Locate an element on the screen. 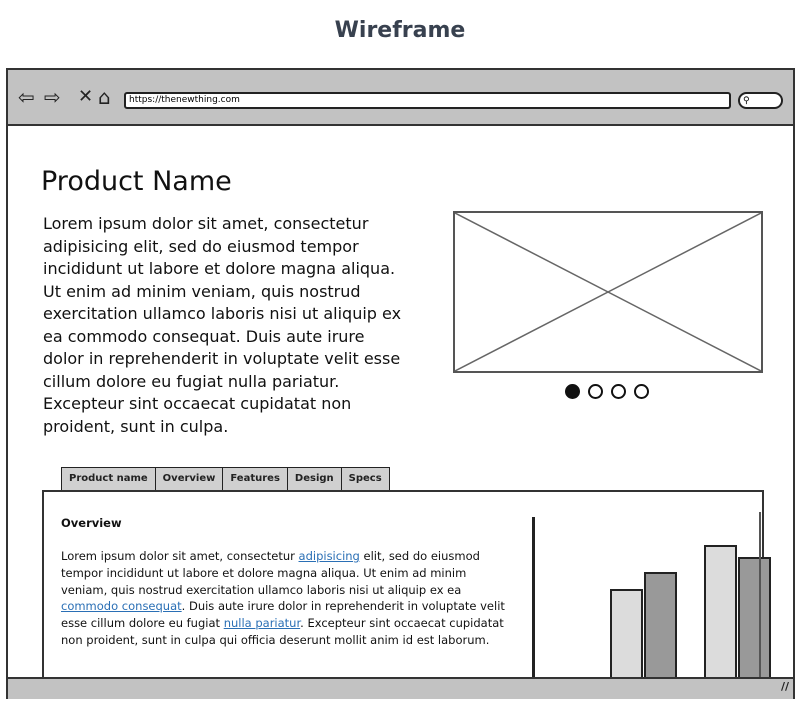  search-icon: ⚲ is located at coordinates (746, 101).